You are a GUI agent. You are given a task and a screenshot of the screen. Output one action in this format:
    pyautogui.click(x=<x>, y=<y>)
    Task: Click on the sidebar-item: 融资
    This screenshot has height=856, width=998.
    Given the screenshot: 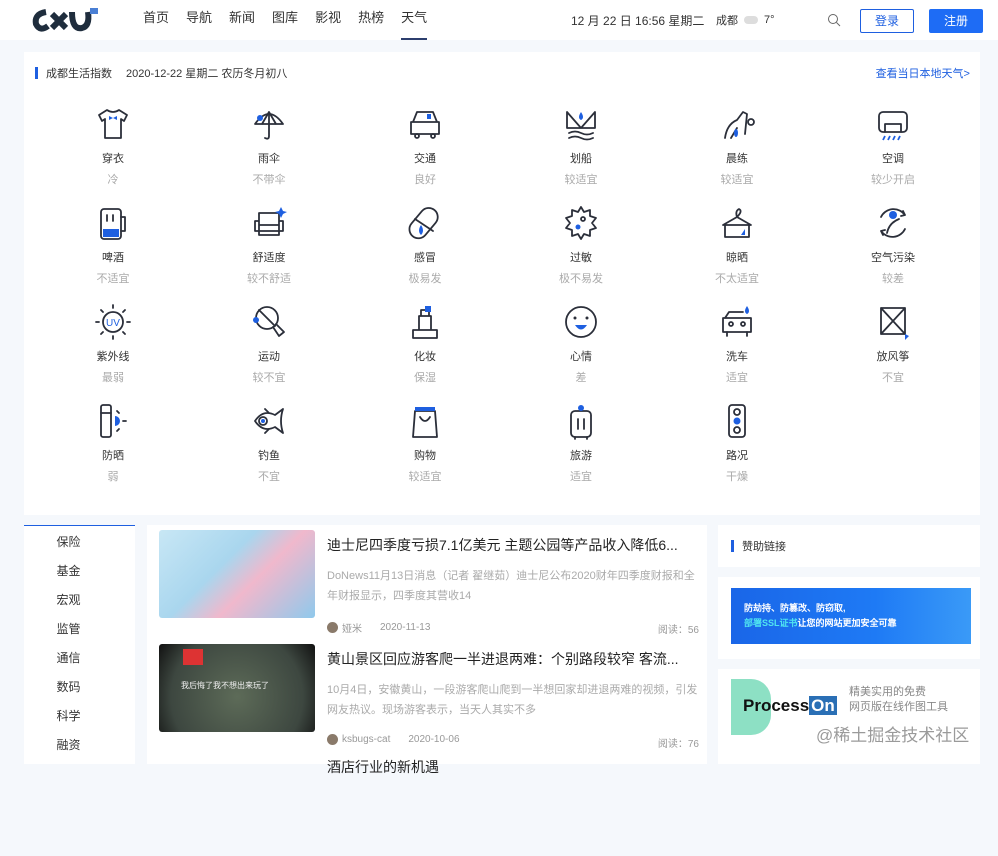 What is the action you would take?
    pyautogui.click(x=79, y=743)
    